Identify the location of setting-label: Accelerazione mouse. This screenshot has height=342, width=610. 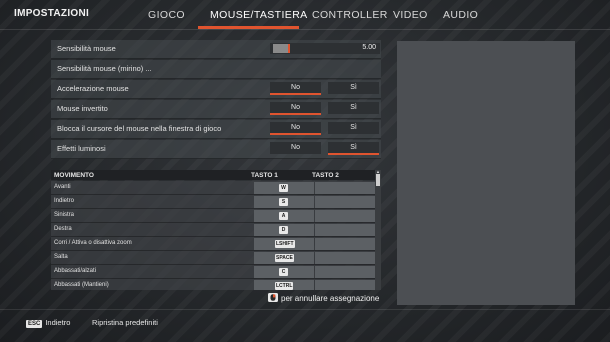
(93, 88).